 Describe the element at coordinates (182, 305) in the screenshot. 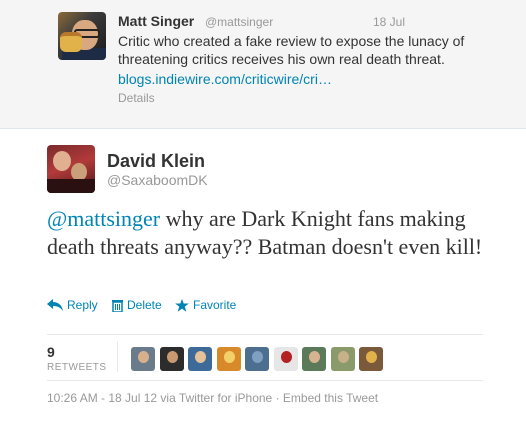

I see `star-icon` at that location.